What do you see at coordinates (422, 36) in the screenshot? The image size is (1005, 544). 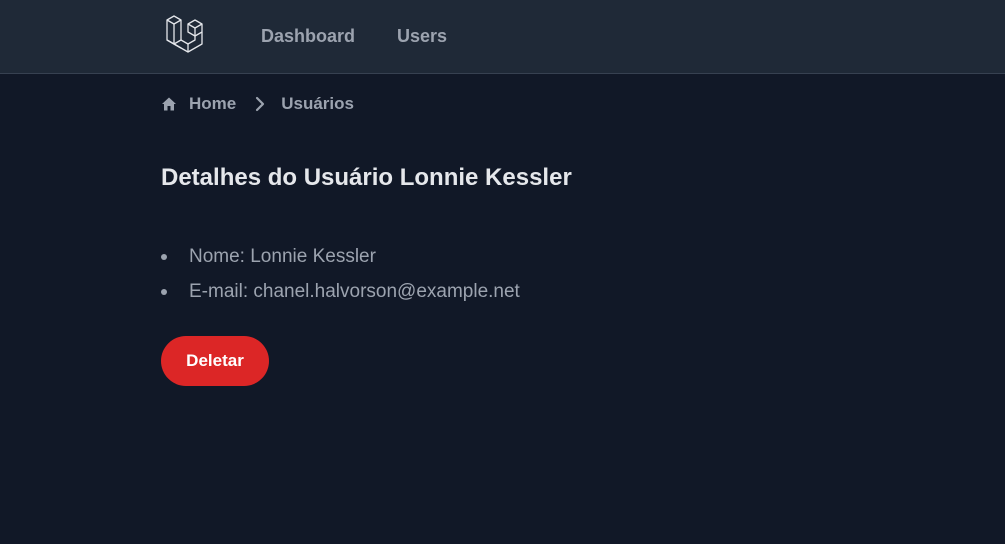 I see `nav-link-users: Users` at bounding box center [422, 36].